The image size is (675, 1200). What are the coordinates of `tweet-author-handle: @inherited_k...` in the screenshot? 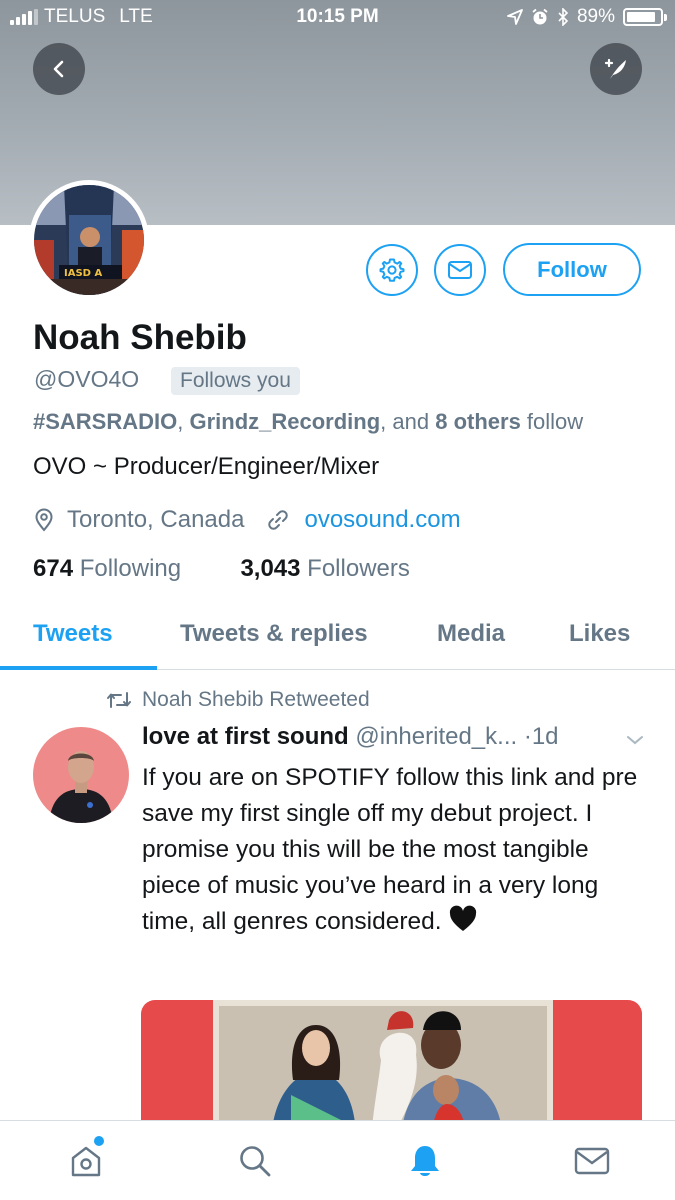 It's located at (436, 736).